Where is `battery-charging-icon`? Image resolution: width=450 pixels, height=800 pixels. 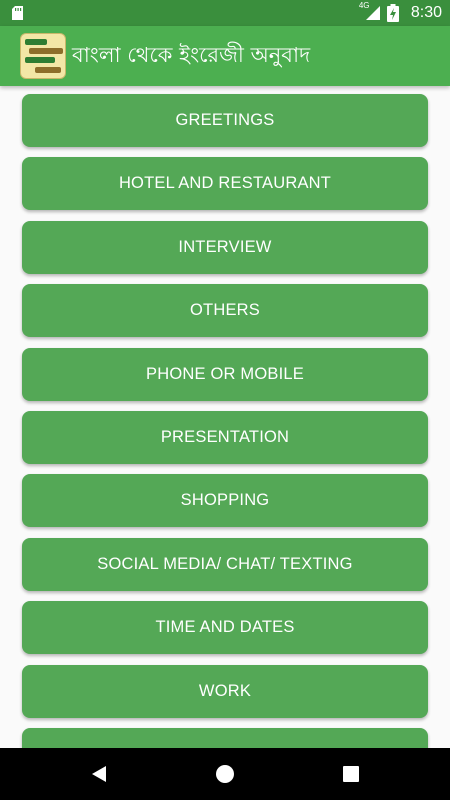
battery-charging-icon is located at coordinates (392, 13).